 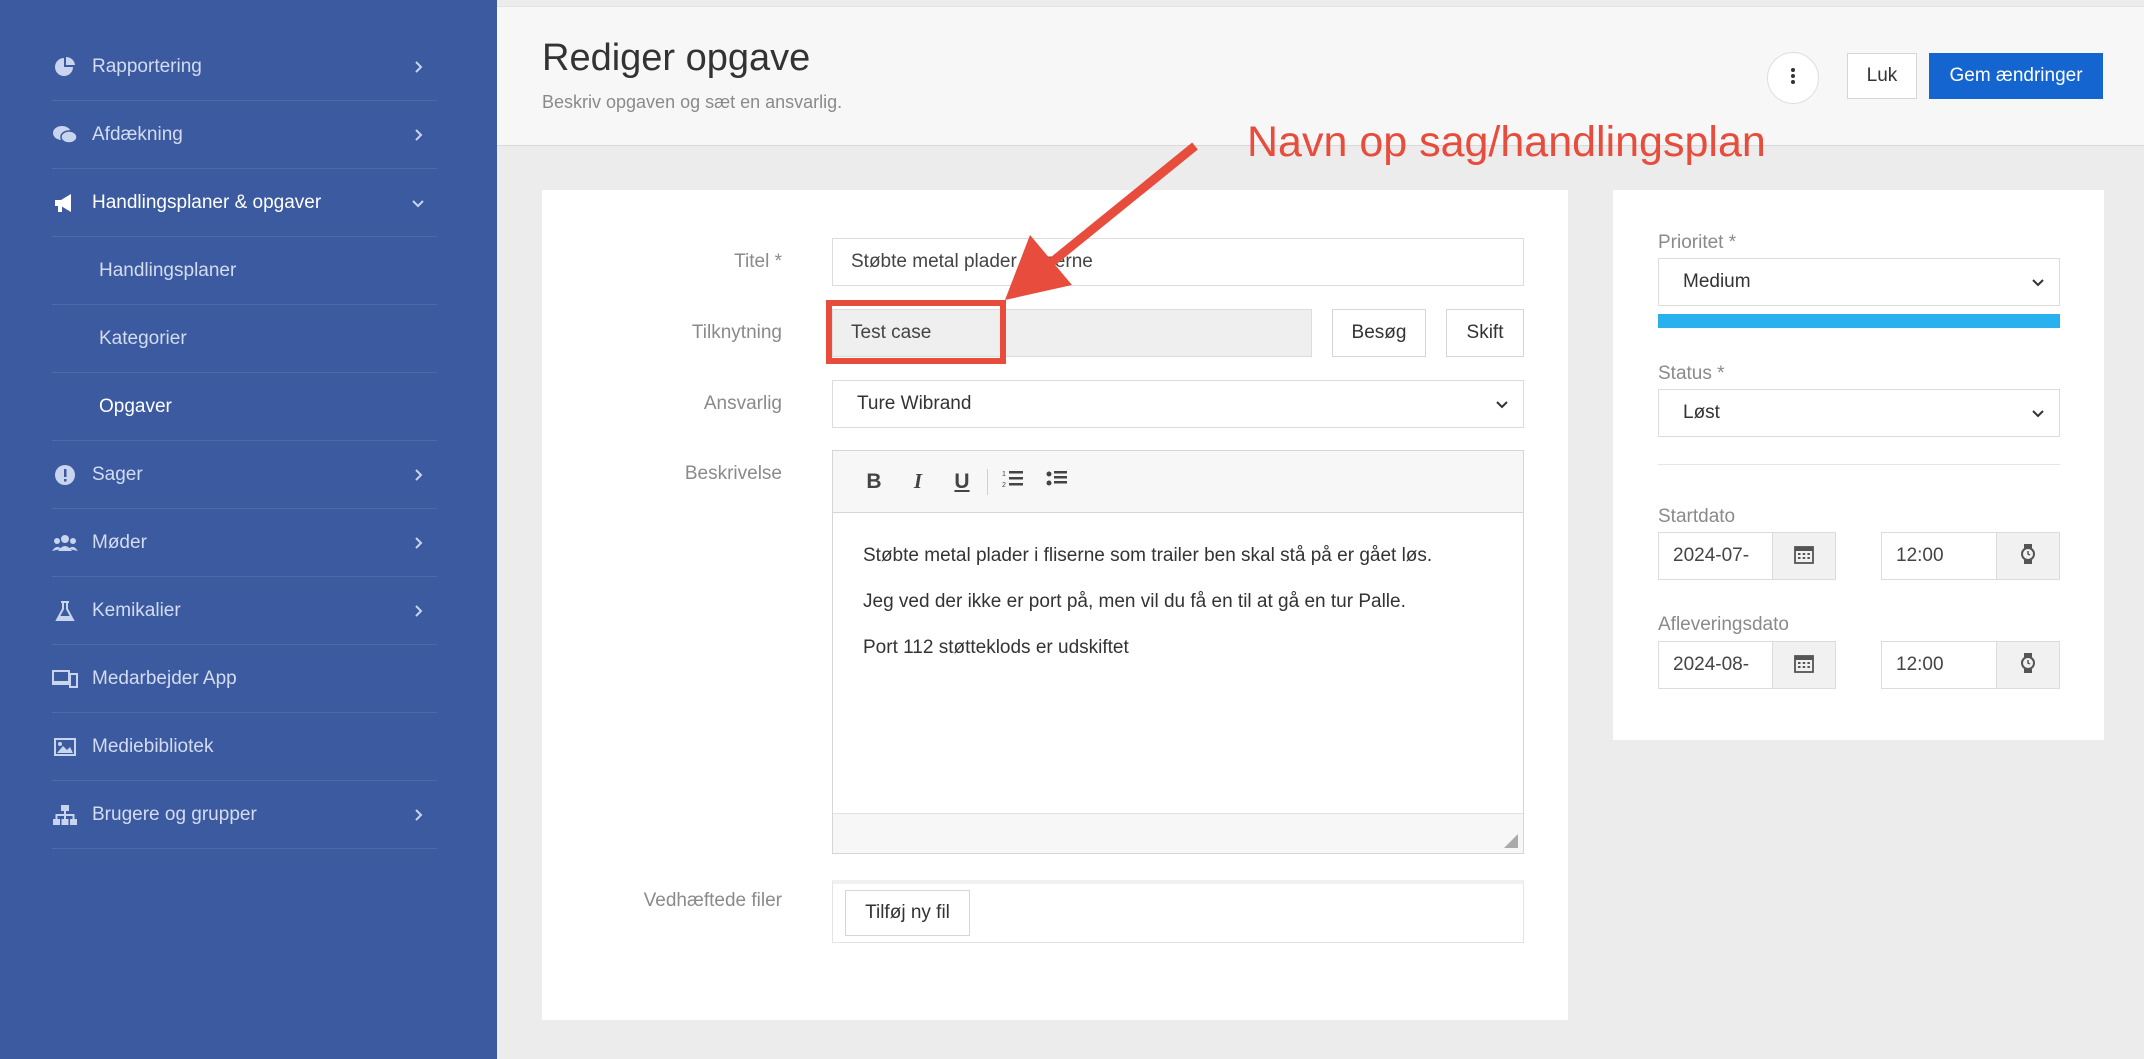 I want to click on switch-button: Skift, so click(x=1485, y=333).